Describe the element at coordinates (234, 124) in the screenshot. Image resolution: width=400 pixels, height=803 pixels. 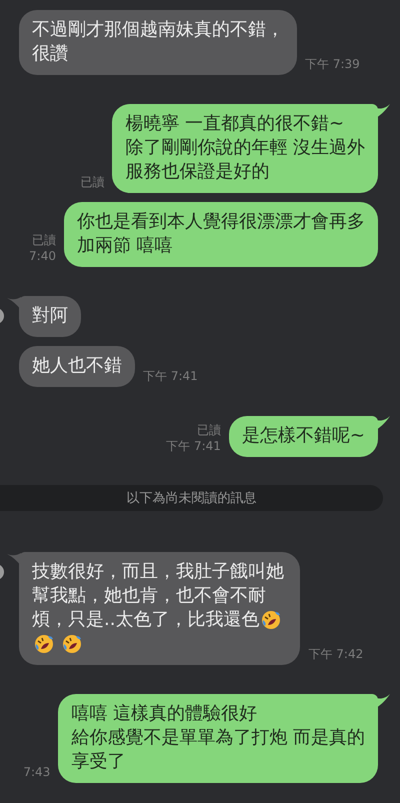
I see `message-text: 楊曉寧 一直都真的很不錯~` at that location.